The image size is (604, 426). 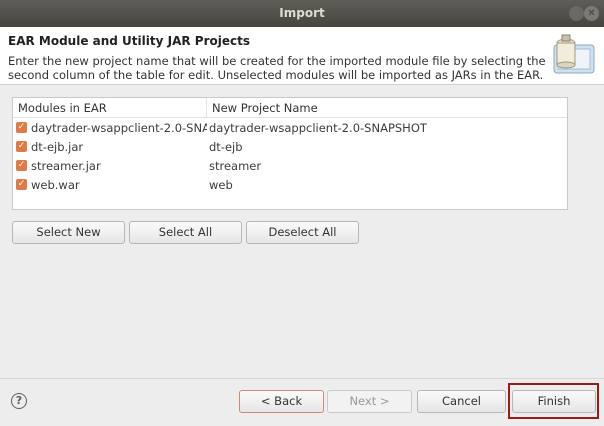 What do you see at coordinates (110, 147) in the screenshot?
I see `module-cell: ✓ dt-ejb.jar` at bounding box center [110, 147].